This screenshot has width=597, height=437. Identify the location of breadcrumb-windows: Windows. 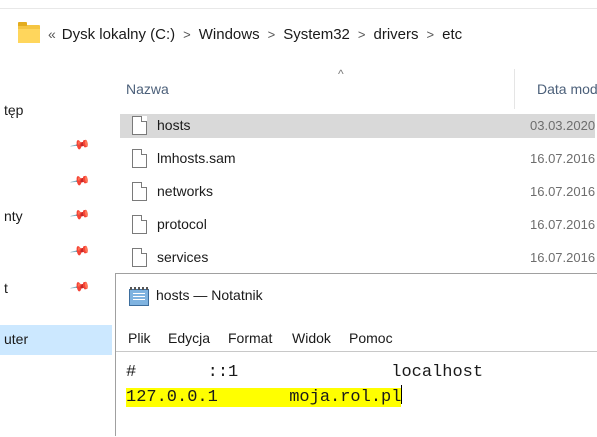
(229, 34).